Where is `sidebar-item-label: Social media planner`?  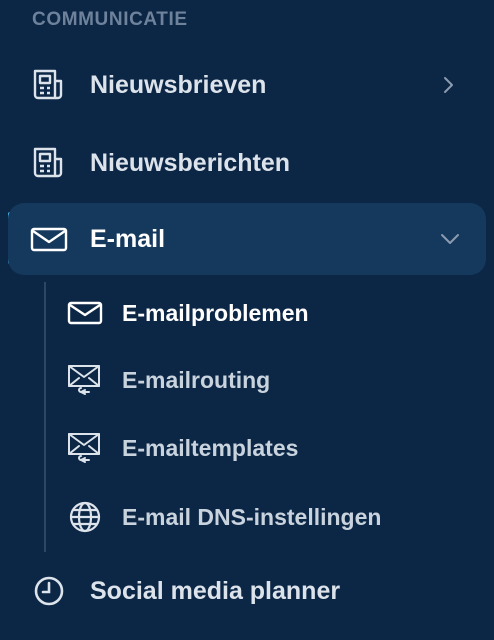 sidebar-item-label: Social media planner is located at coordinates (215, 590).